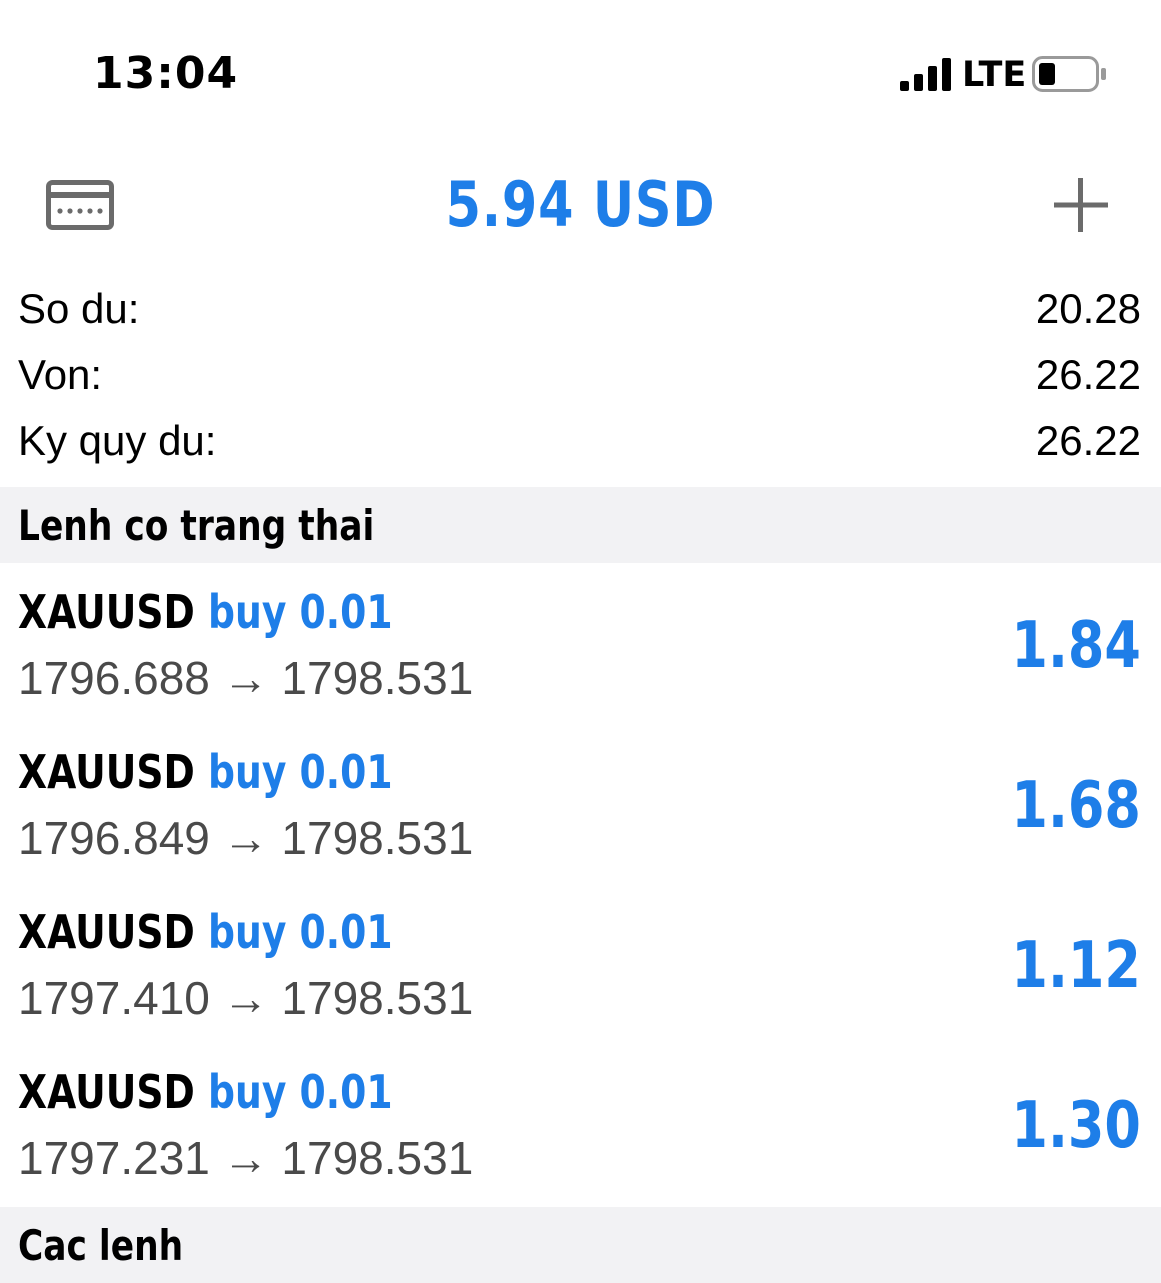 This screenshot has width=1161, height=1283. I want to click on status-bar: 13:04 LTE, so click(580, 70).